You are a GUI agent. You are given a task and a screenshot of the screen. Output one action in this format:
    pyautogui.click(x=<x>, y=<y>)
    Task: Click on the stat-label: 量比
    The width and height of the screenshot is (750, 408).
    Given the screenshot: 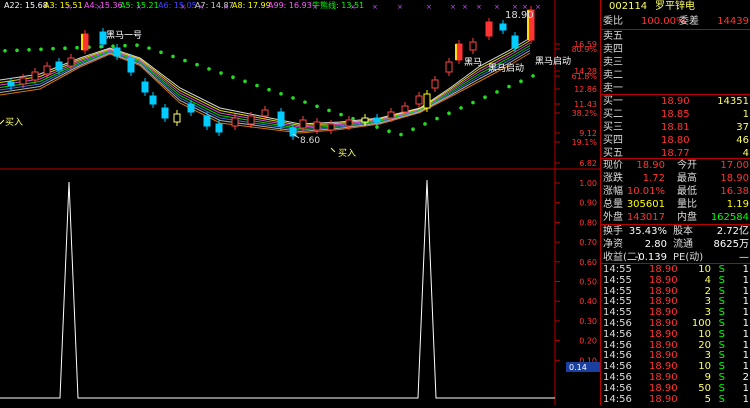 What is the action you would take?
    pyautogui.click(x=687, y=204)
    